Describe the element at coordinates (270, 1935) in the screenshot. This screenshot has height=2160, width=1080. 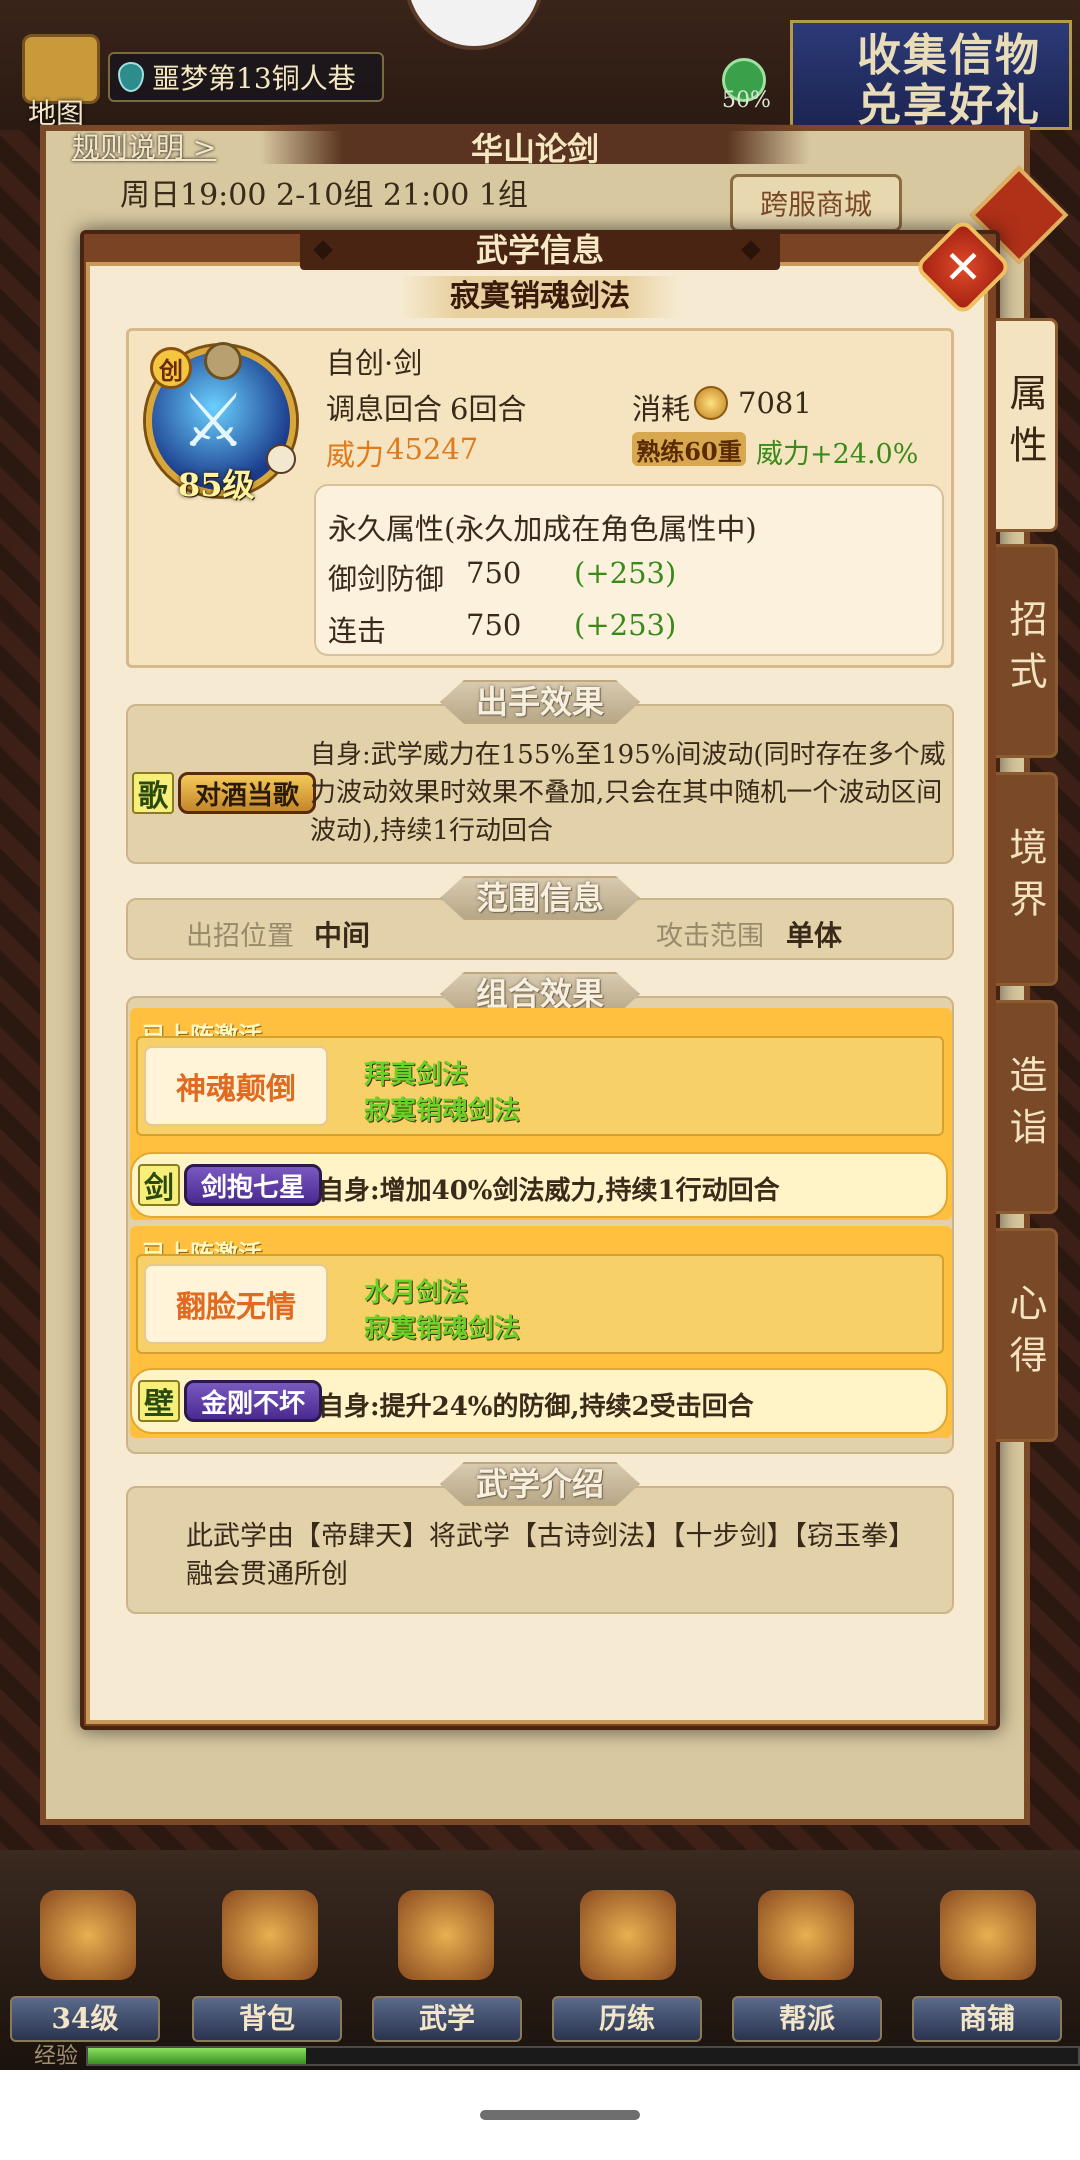
I see `bag-icon` at that location.